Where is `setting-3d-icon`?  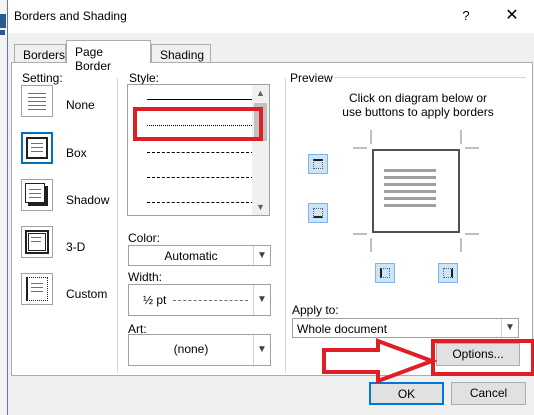 setting-3d-icon is located at coordinates (37, 242).